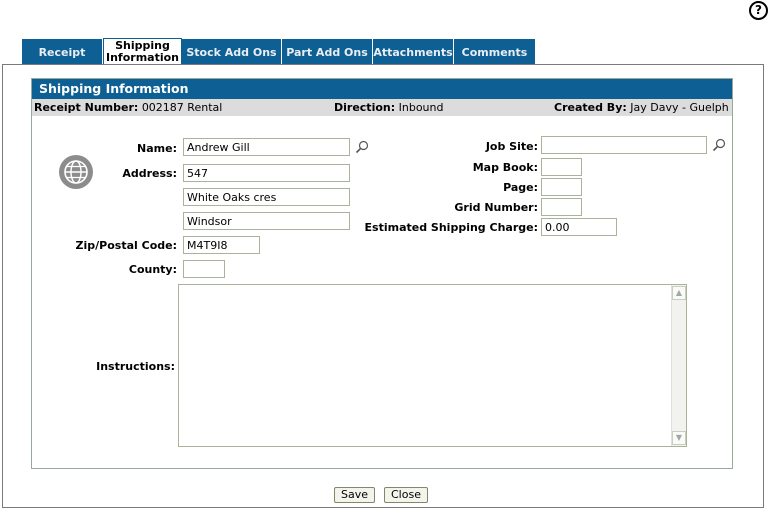 The height and width of the screenshot is (510, 770). What do you see at coordinates (561, 187) in the screenshot?
I see `page-input` at bounding box center [561, 187].